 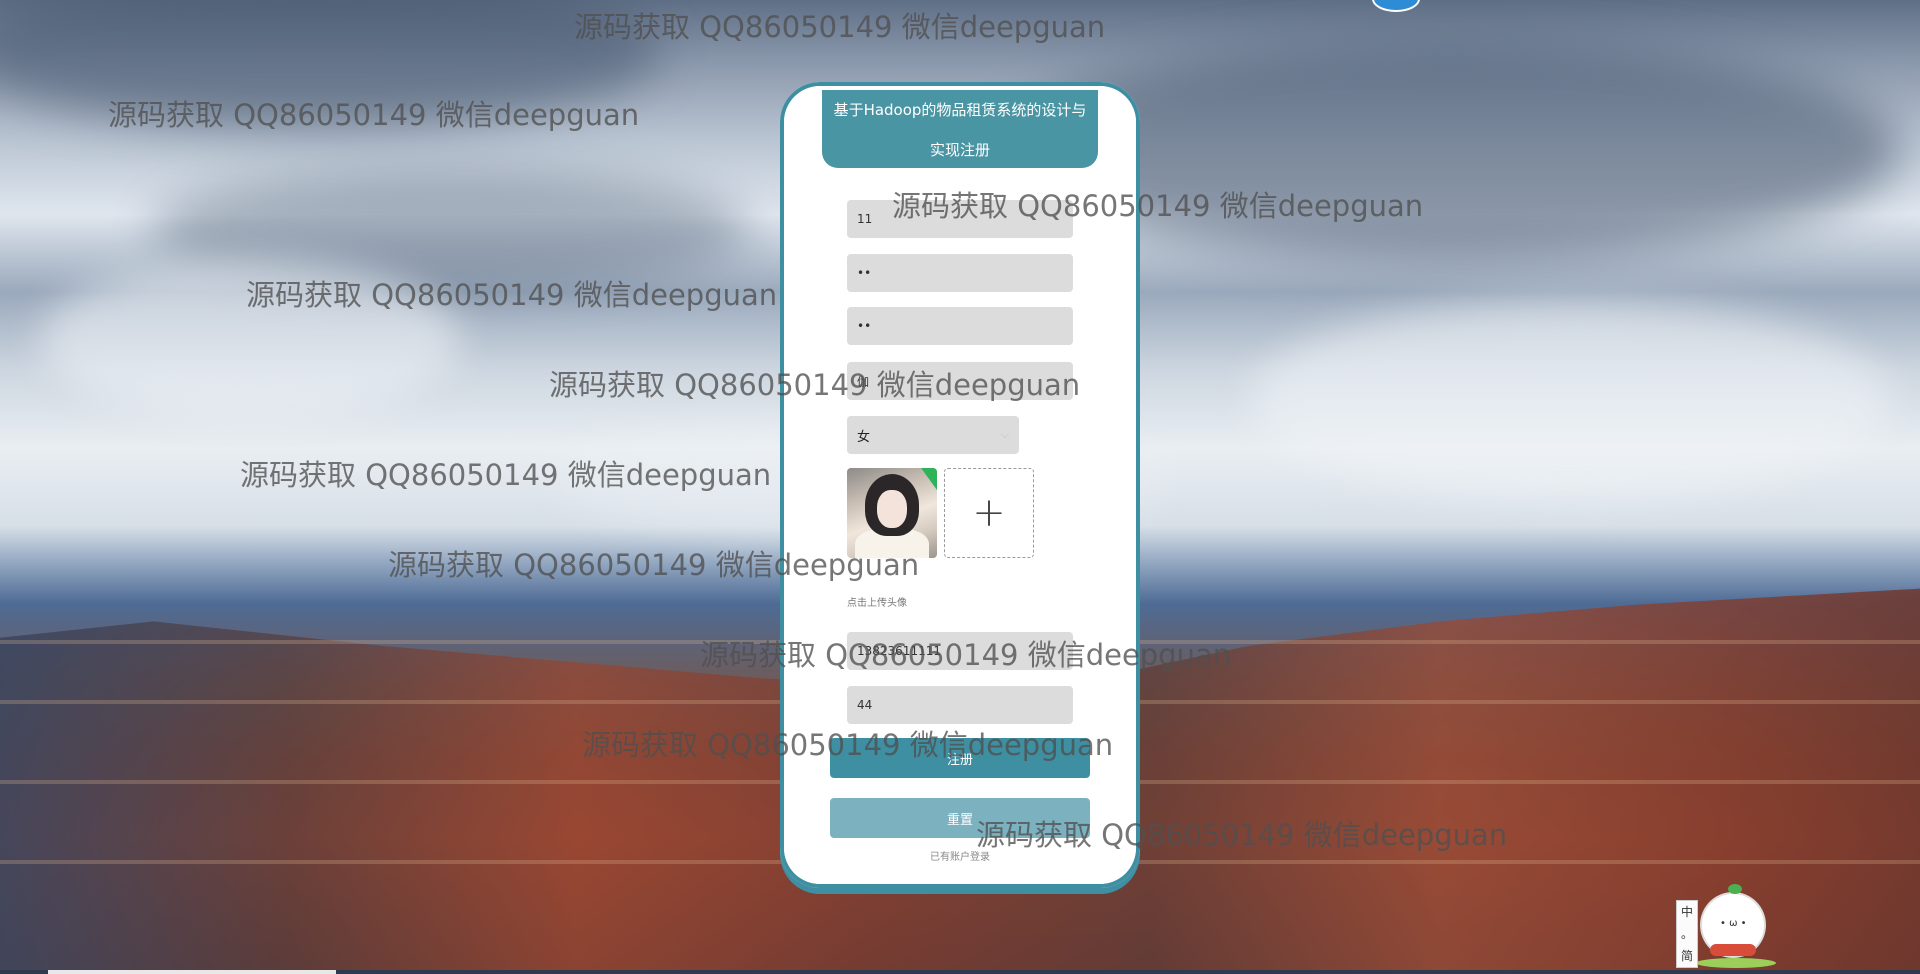 I want to click on name-field: 伽, so click(x=960, y=381).